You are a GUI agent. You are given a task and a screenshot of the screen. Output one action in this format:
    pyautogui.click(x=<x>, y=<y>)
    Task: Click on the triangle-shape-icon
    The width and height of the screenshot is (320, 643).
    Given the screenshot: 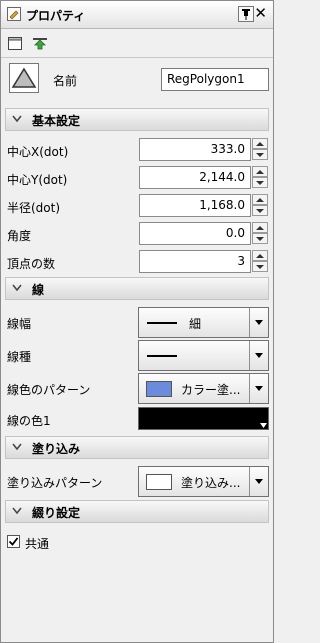 What is the action you would take?
    pyautogui.click(x=24, y=77)
    